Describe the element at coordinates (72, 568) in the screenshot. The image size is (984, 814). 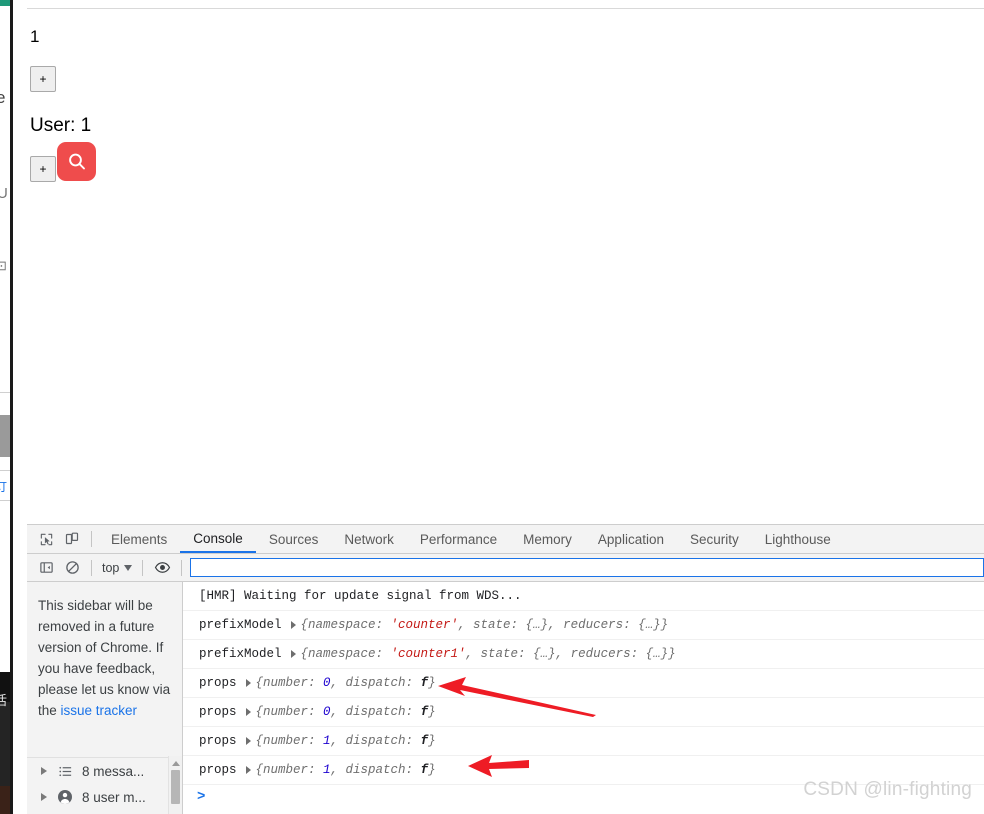
I see `clear-console-icon` at that location.